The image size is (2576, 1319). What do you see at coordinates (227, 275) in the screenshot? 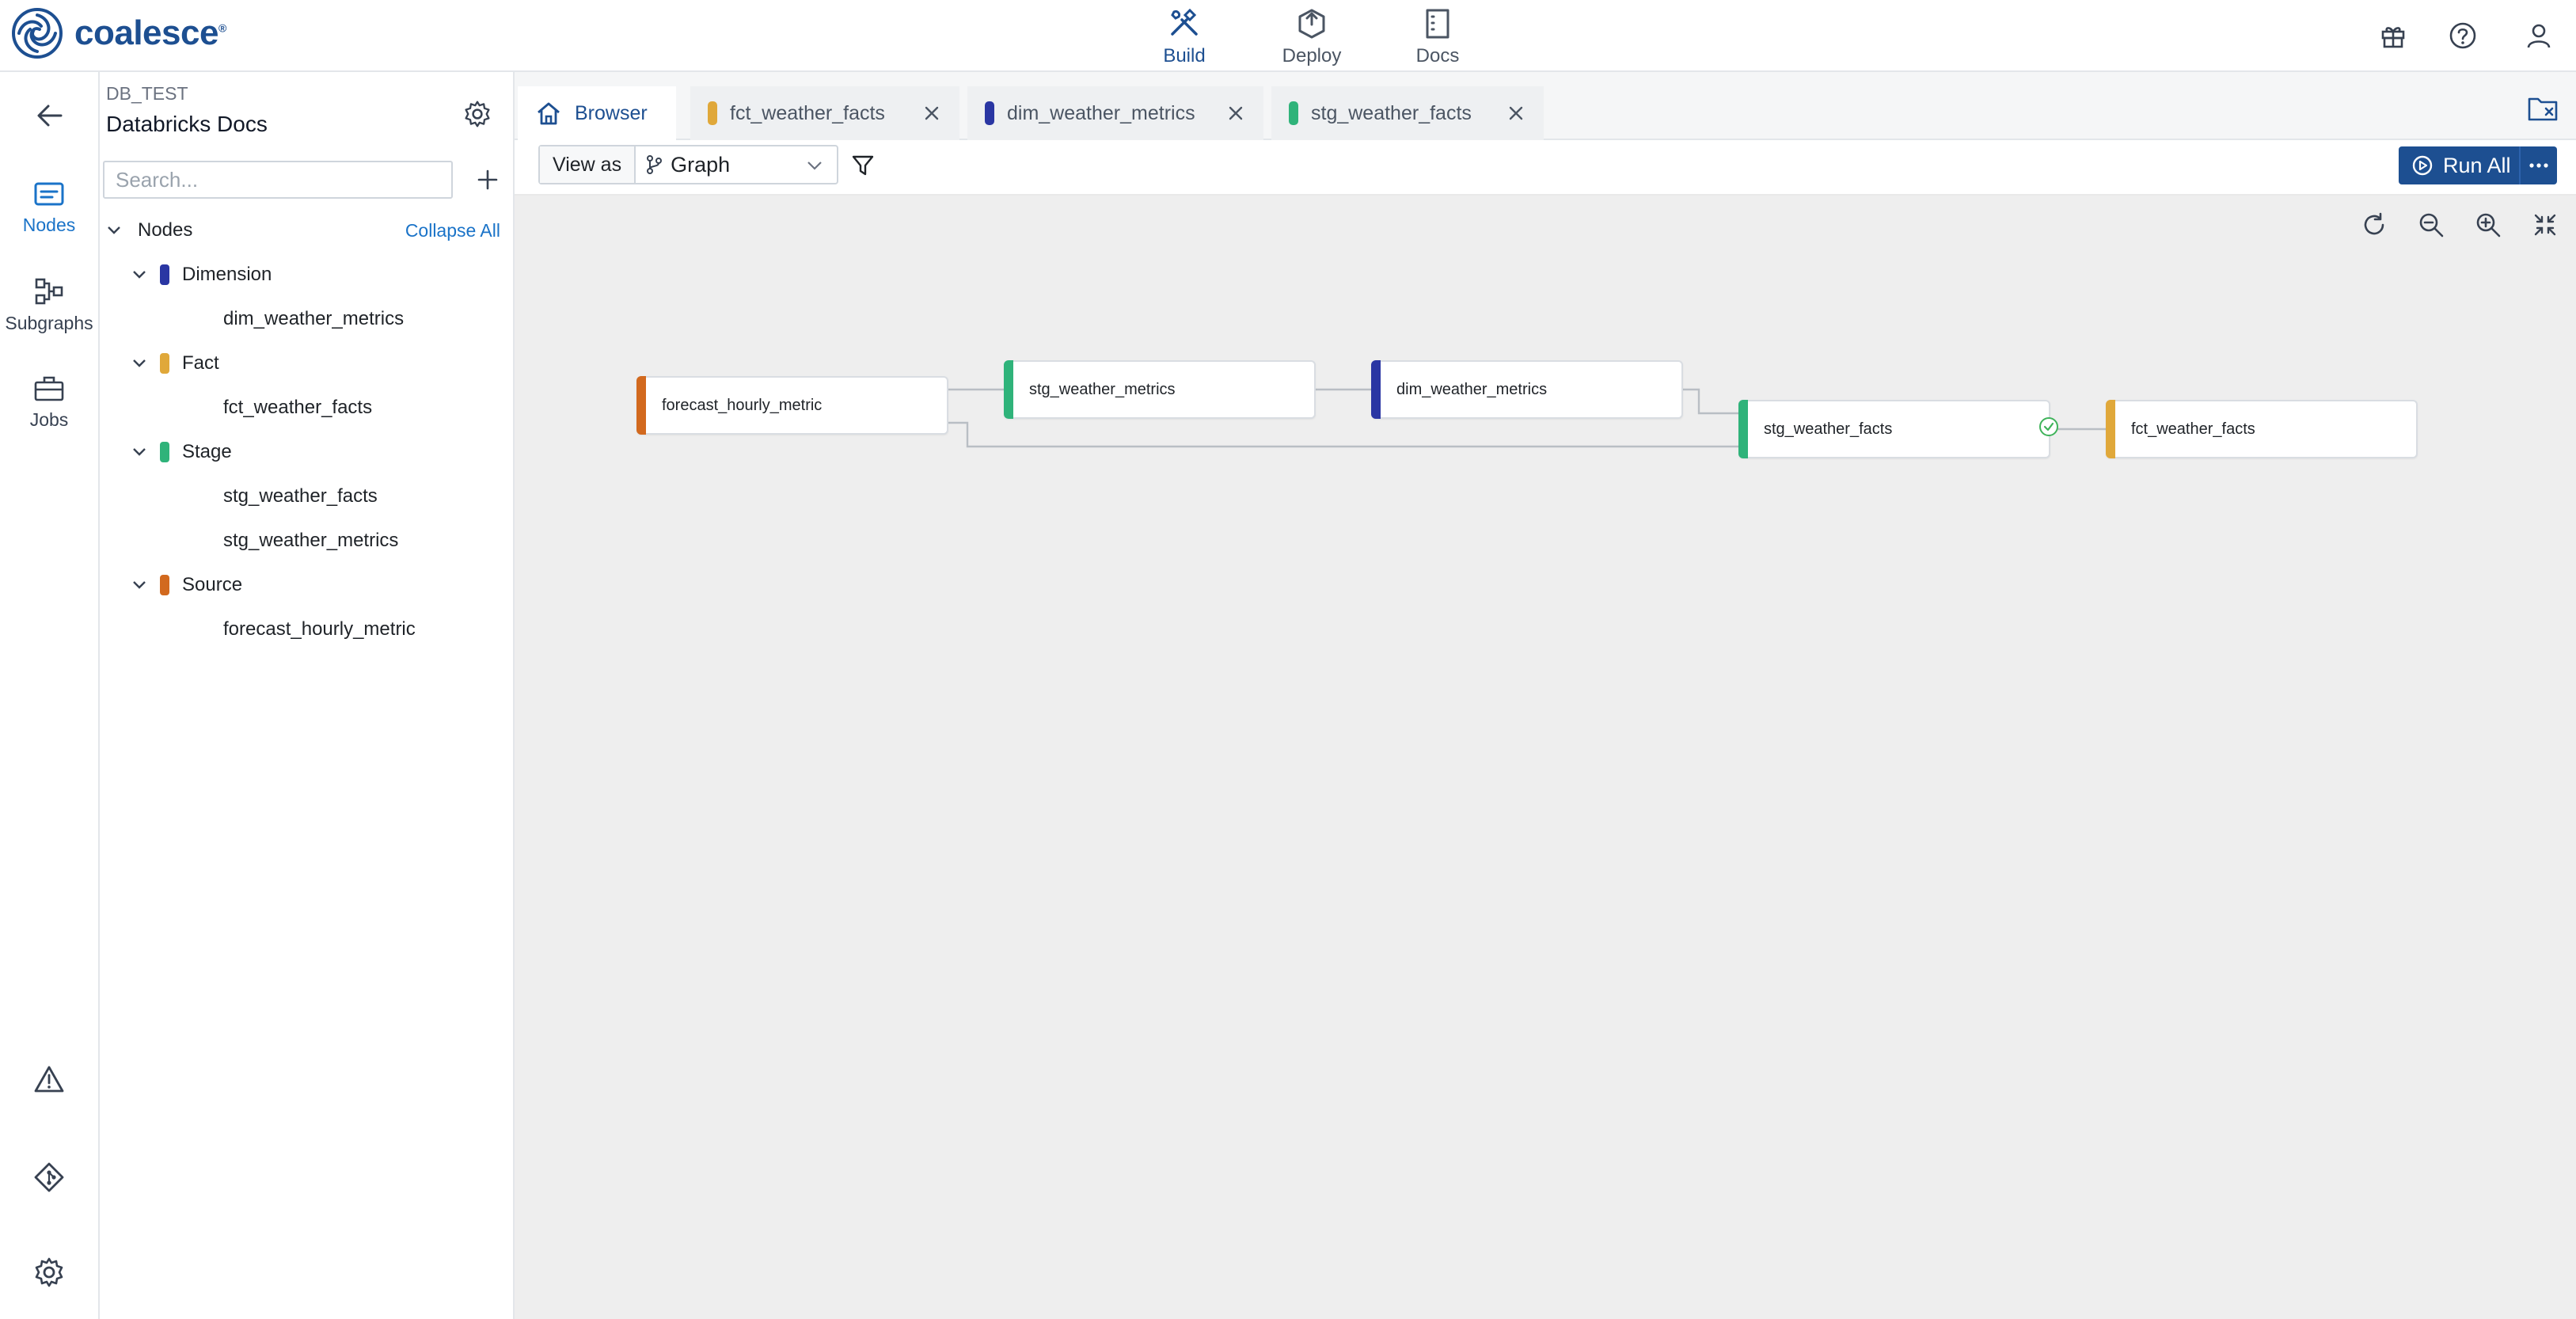
I see `tree-group-label: Dimension` at bounding box center [227, 275].